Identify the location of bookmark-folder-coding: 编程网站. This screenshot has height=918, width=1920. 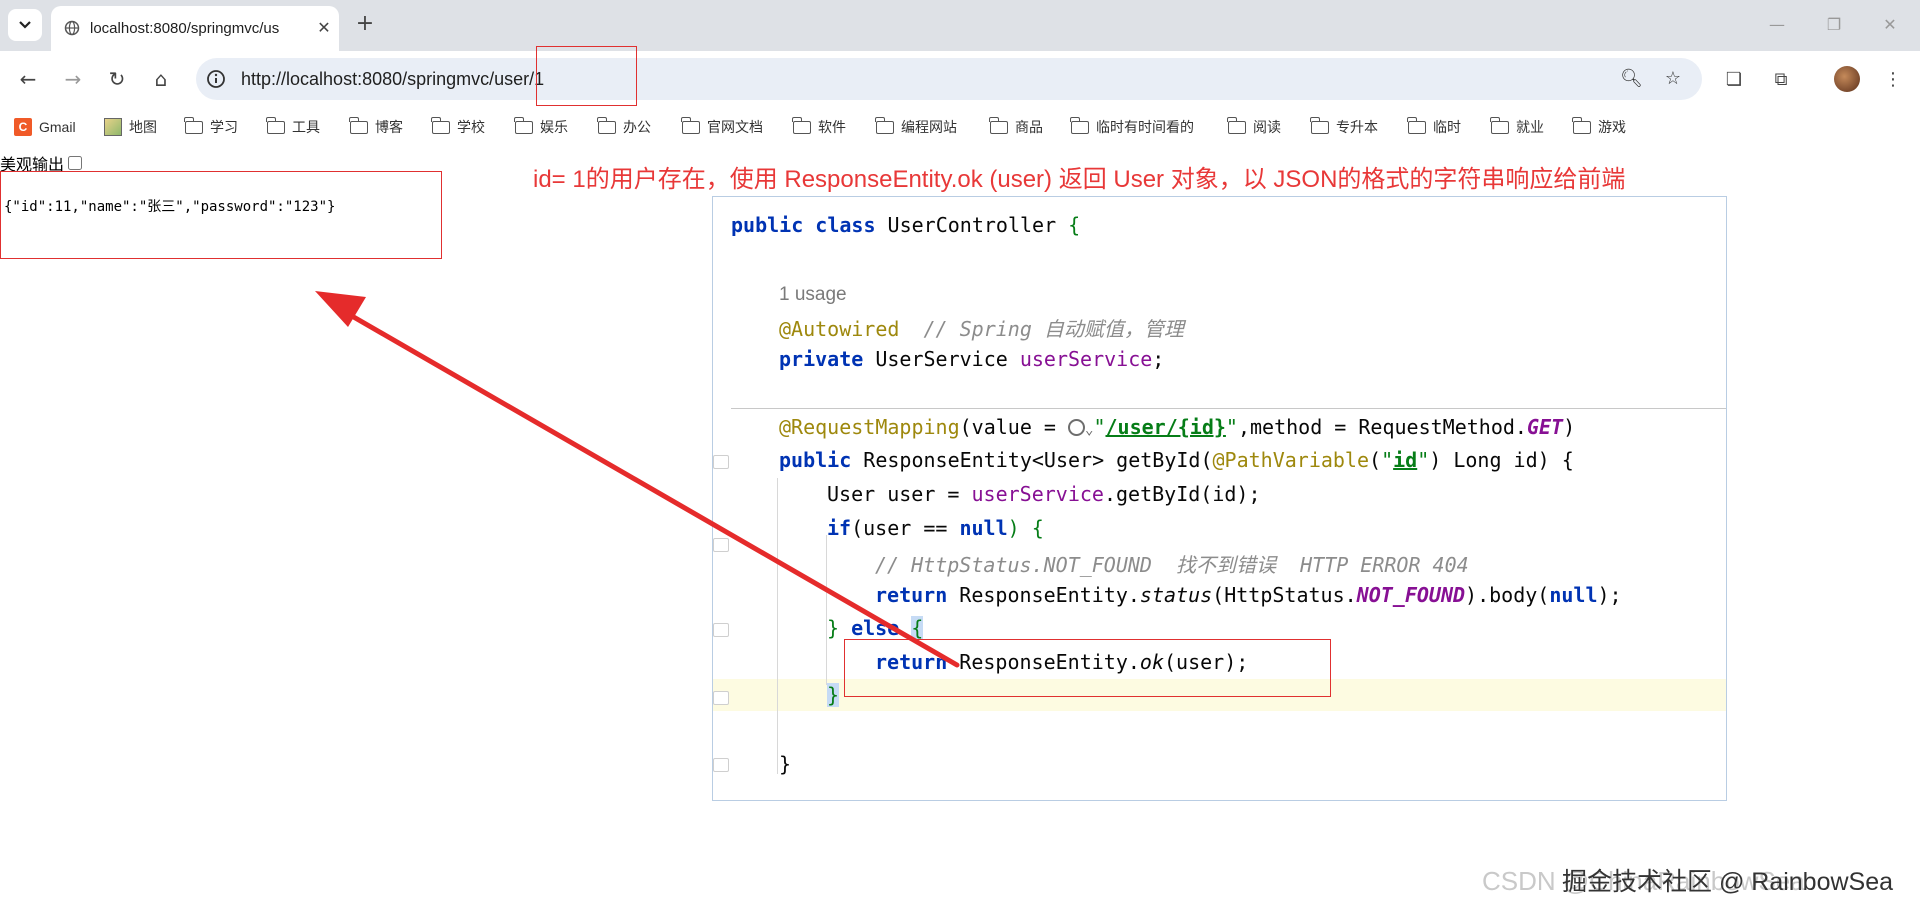
(916, 126).